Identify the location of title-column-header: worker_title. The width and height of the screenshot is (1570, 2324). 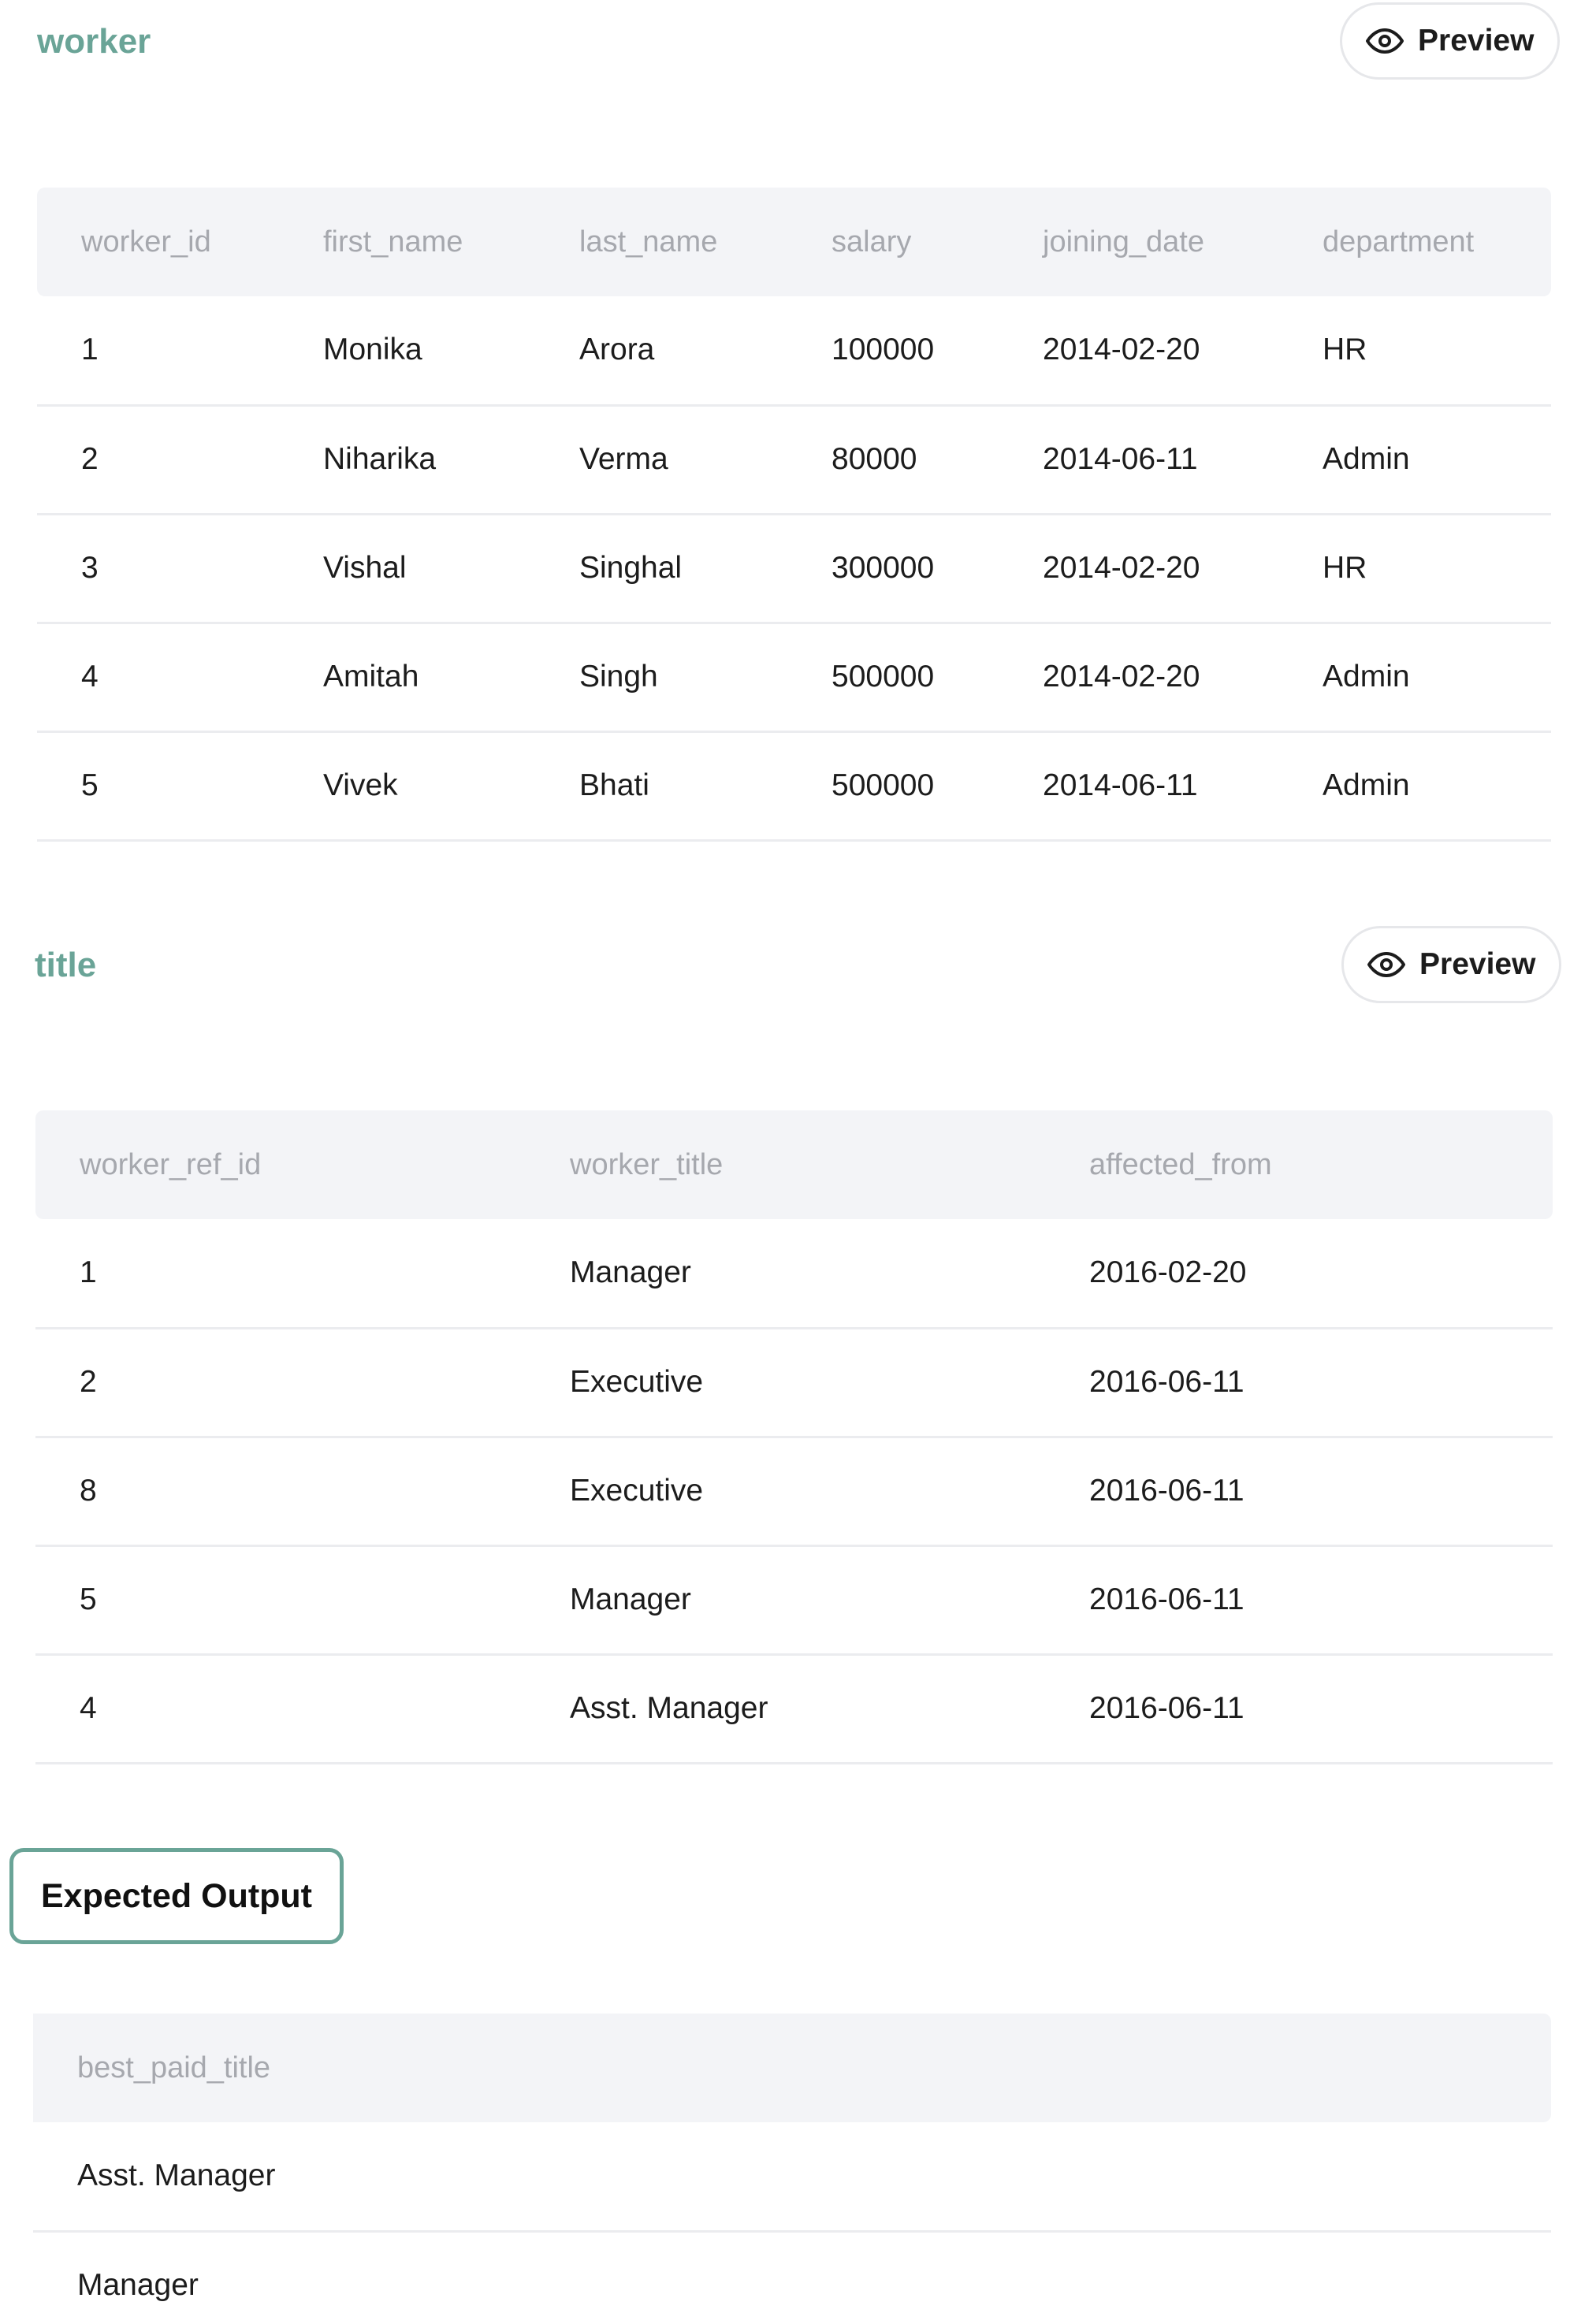
(785, 1164).